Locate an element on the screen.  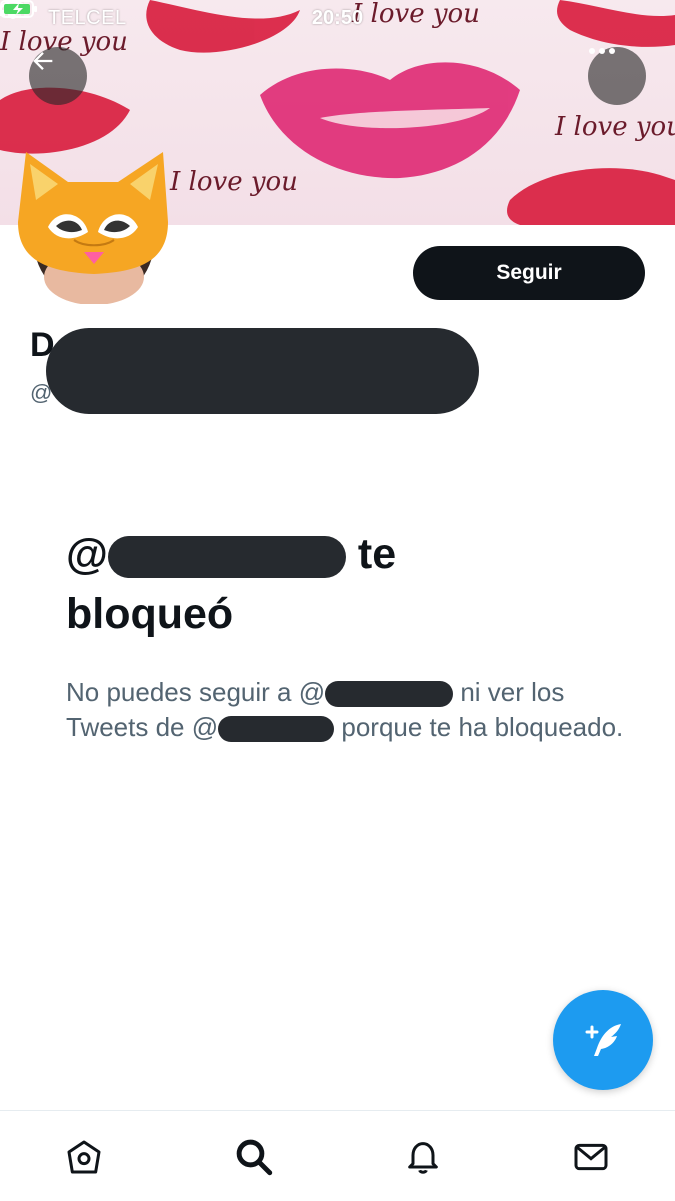
blocked-title-suffix: te is located at coordinates (371, 554).